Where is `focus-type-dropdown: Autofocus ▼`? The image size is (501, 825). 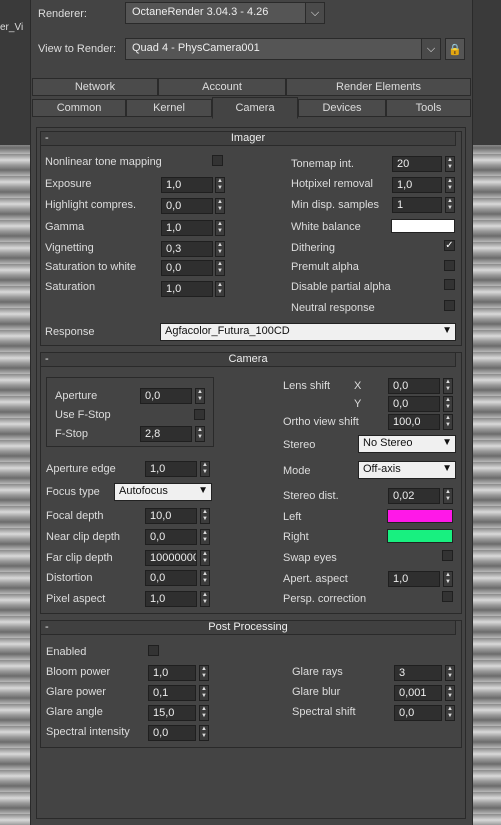
focus-type-dropdown: Autofocus ▼ is located at coordinates (163, 492).